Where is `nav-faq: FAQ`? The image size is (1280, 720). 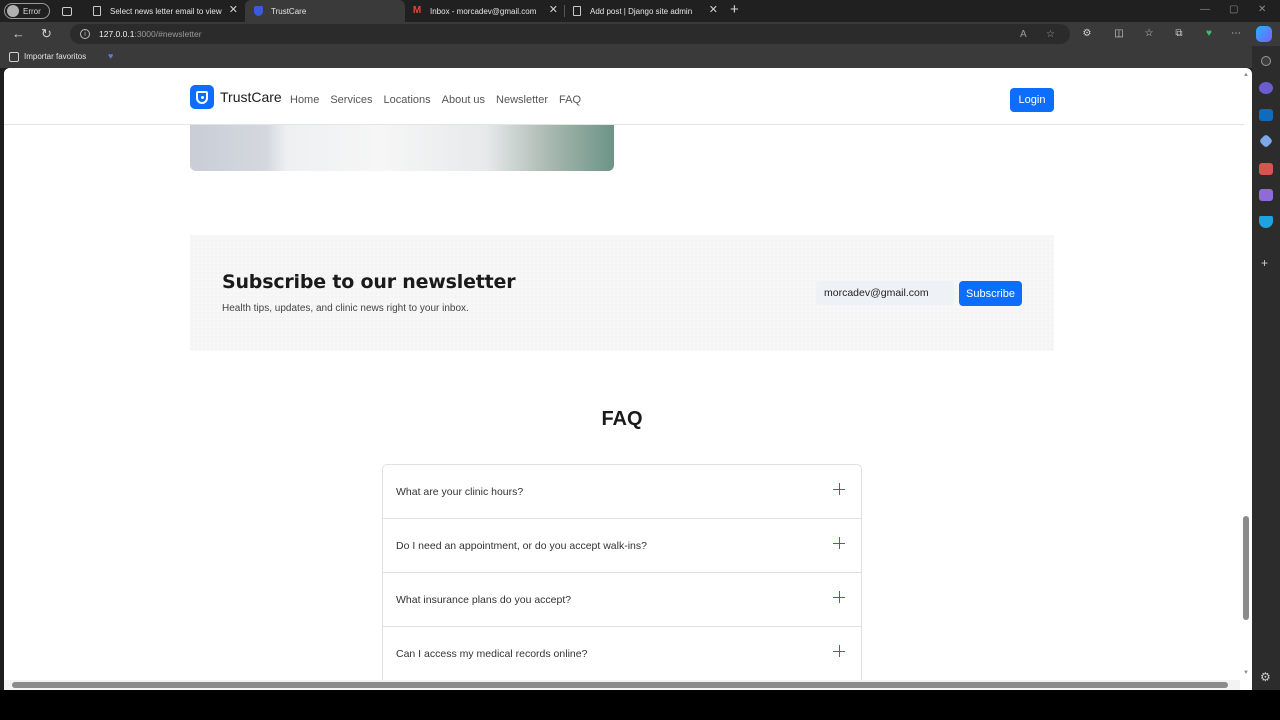 nav-faq: FAQ is located at coordinates (570, 100).